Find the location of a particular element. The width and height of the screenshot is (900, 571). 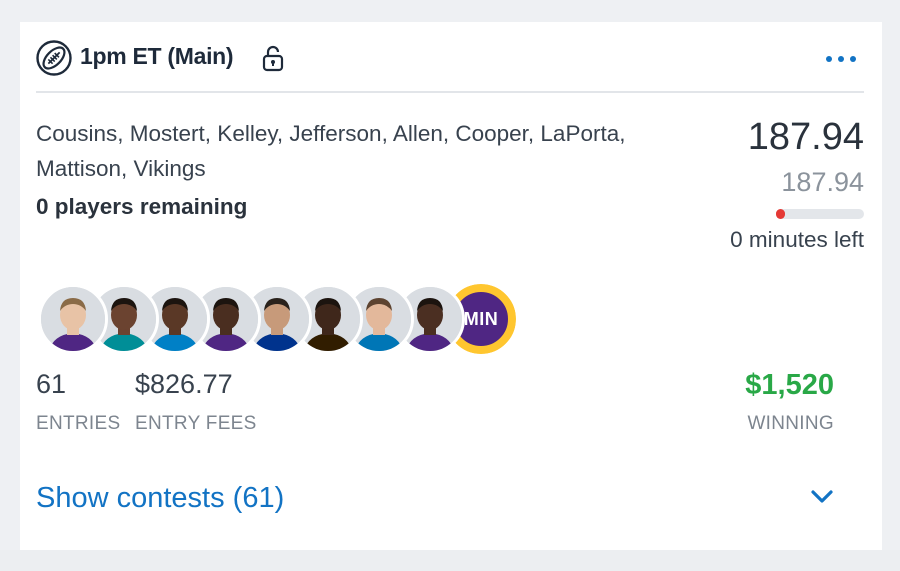

football-icon is located at coordinates (54, 58).